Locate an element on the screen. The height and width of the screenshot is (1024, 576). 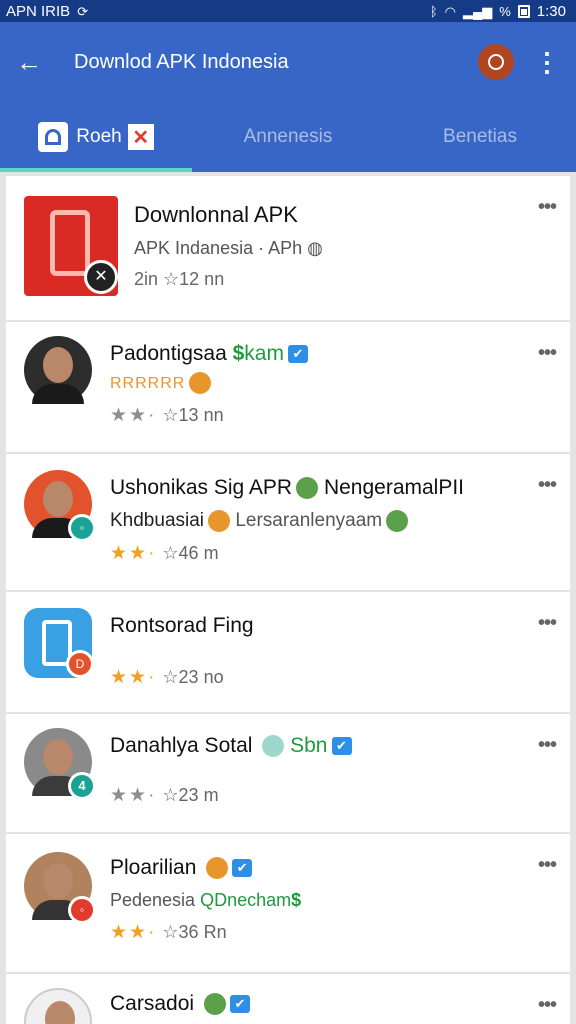
profile-ring-icon is located at coordinates (496, 62).